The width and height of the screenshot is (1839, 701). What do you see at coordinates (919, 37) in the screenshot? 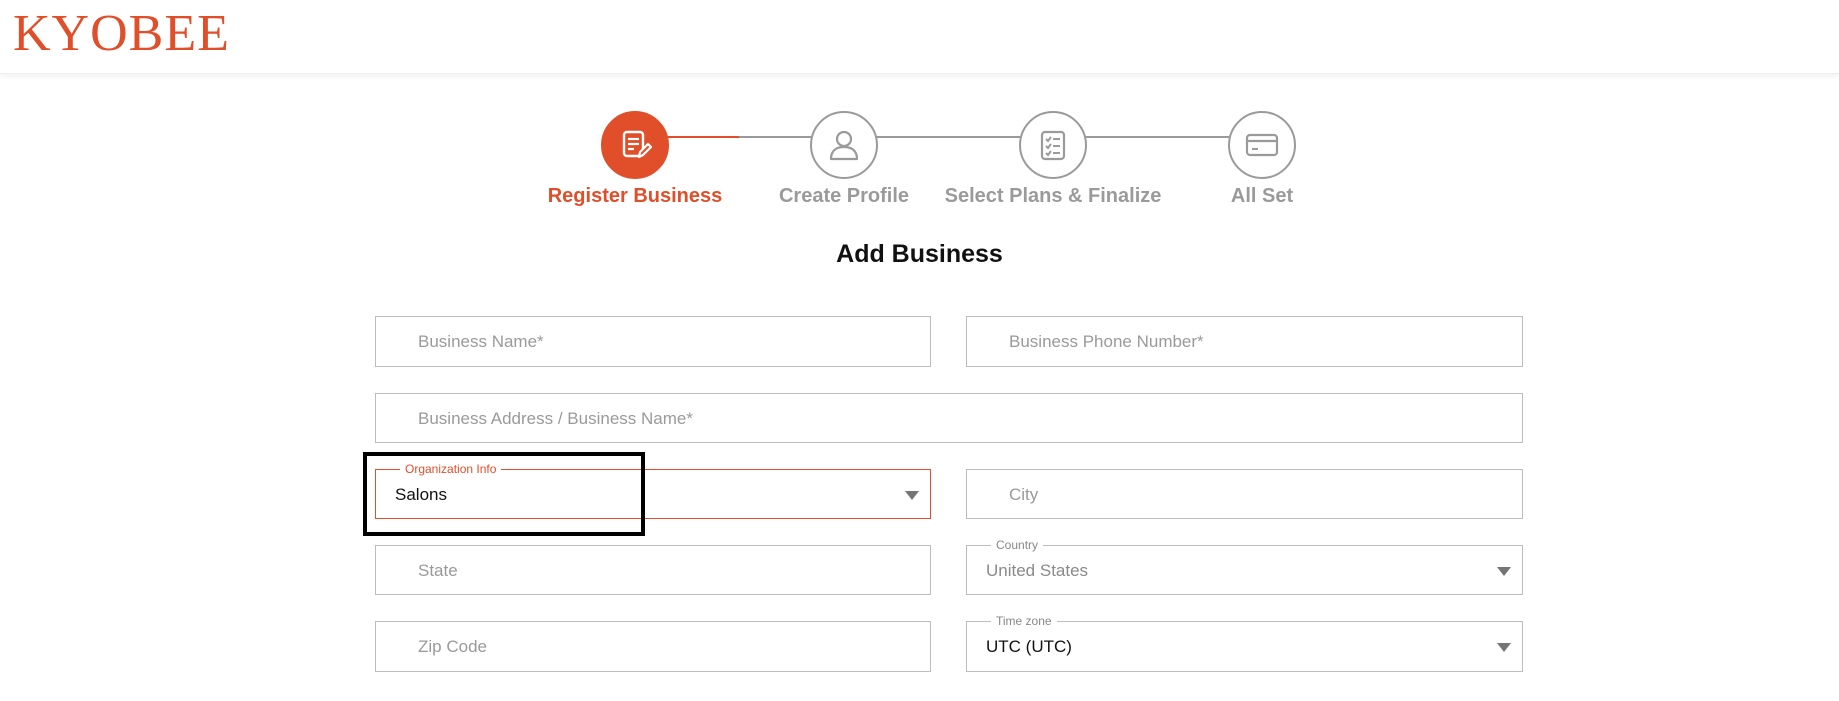
I see `top-bar: KYOBEE` at bounding box center [919, 37].